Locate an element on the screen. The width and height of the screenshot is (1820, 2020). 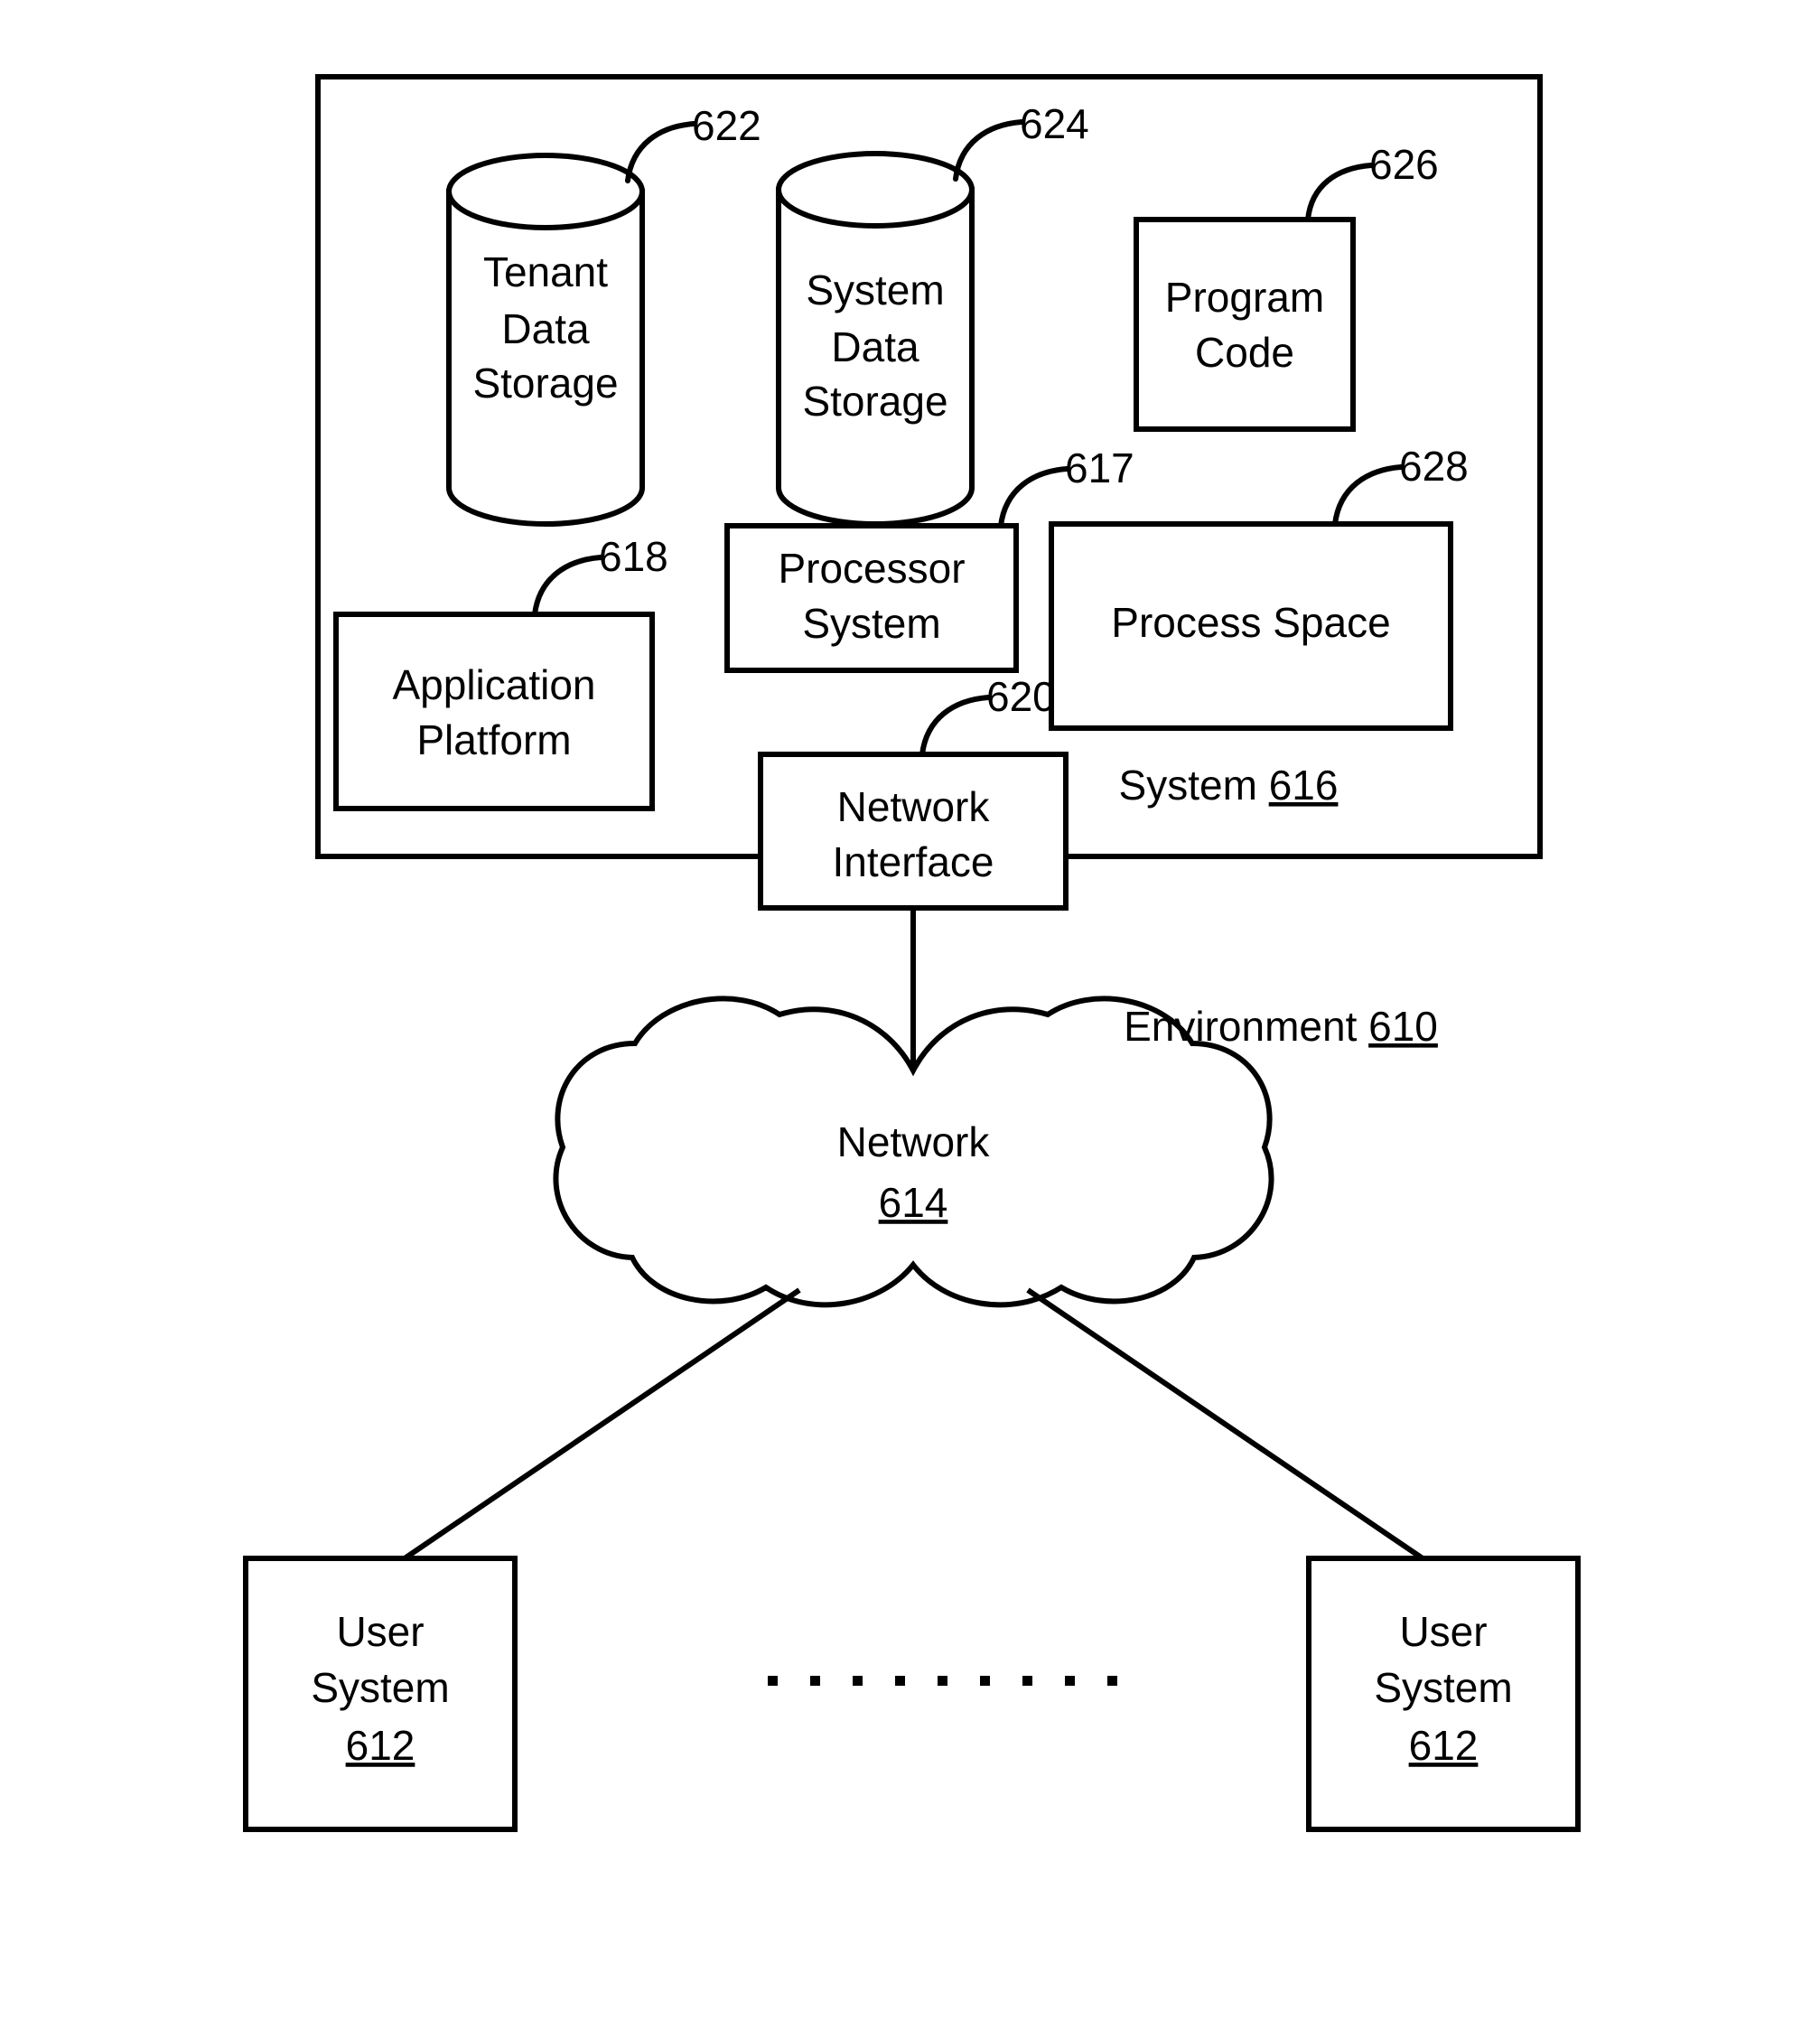
system-label-text: System is located at coordinates (1188, 786).